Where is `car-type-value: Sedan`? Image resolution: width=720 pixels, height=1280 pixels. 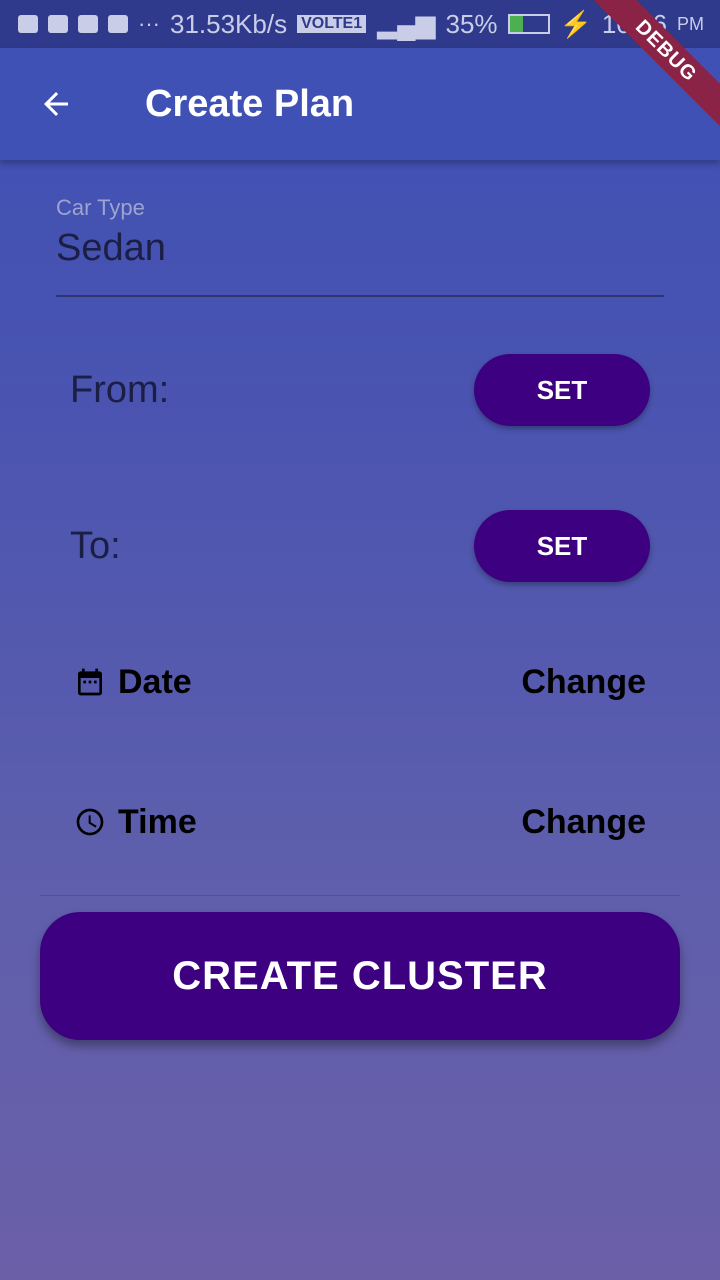
car-type-value: Sedan is located at coordinates (360, 248).